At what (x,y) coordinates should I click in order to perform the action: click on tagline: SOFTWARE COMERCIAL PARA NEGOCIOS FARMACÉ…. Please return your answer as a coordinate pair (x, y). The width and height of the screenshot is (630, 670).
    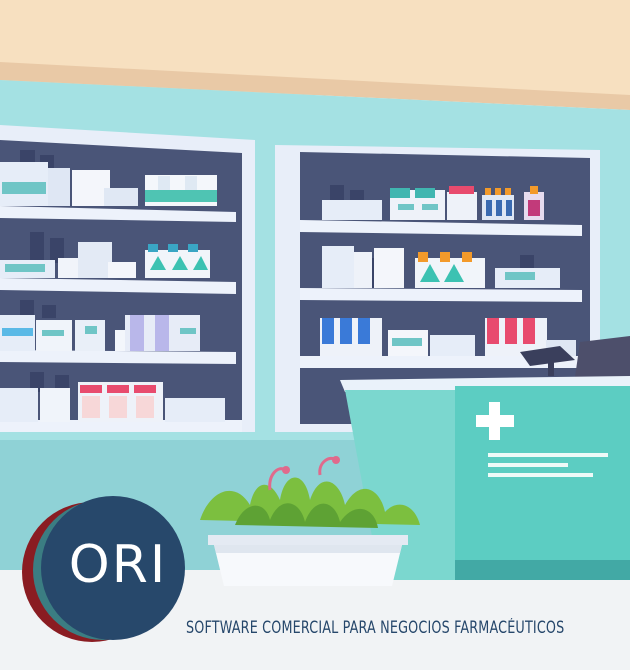
    Looking at the image, I should click on (375, 627).